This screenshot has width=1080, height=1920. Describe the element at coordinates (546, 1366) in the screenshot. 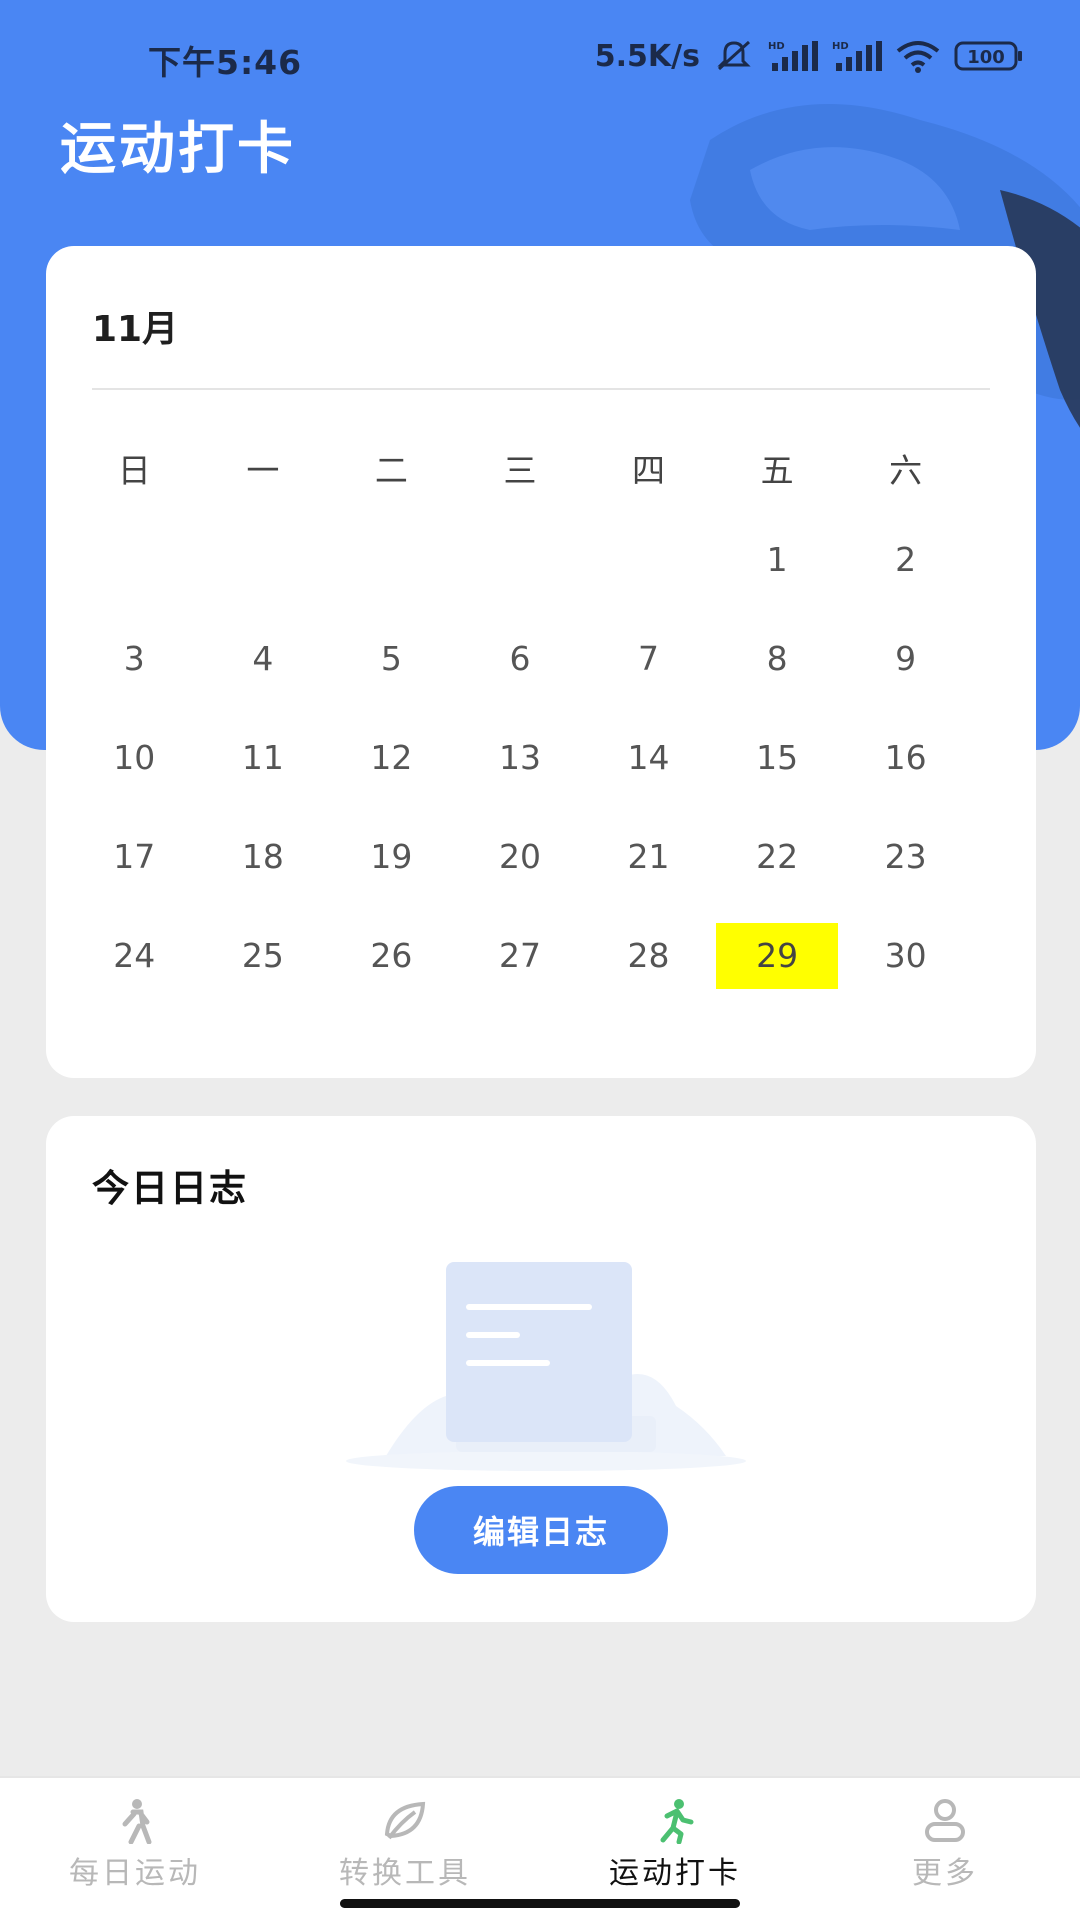

I see `empty-document-icon` at that location.